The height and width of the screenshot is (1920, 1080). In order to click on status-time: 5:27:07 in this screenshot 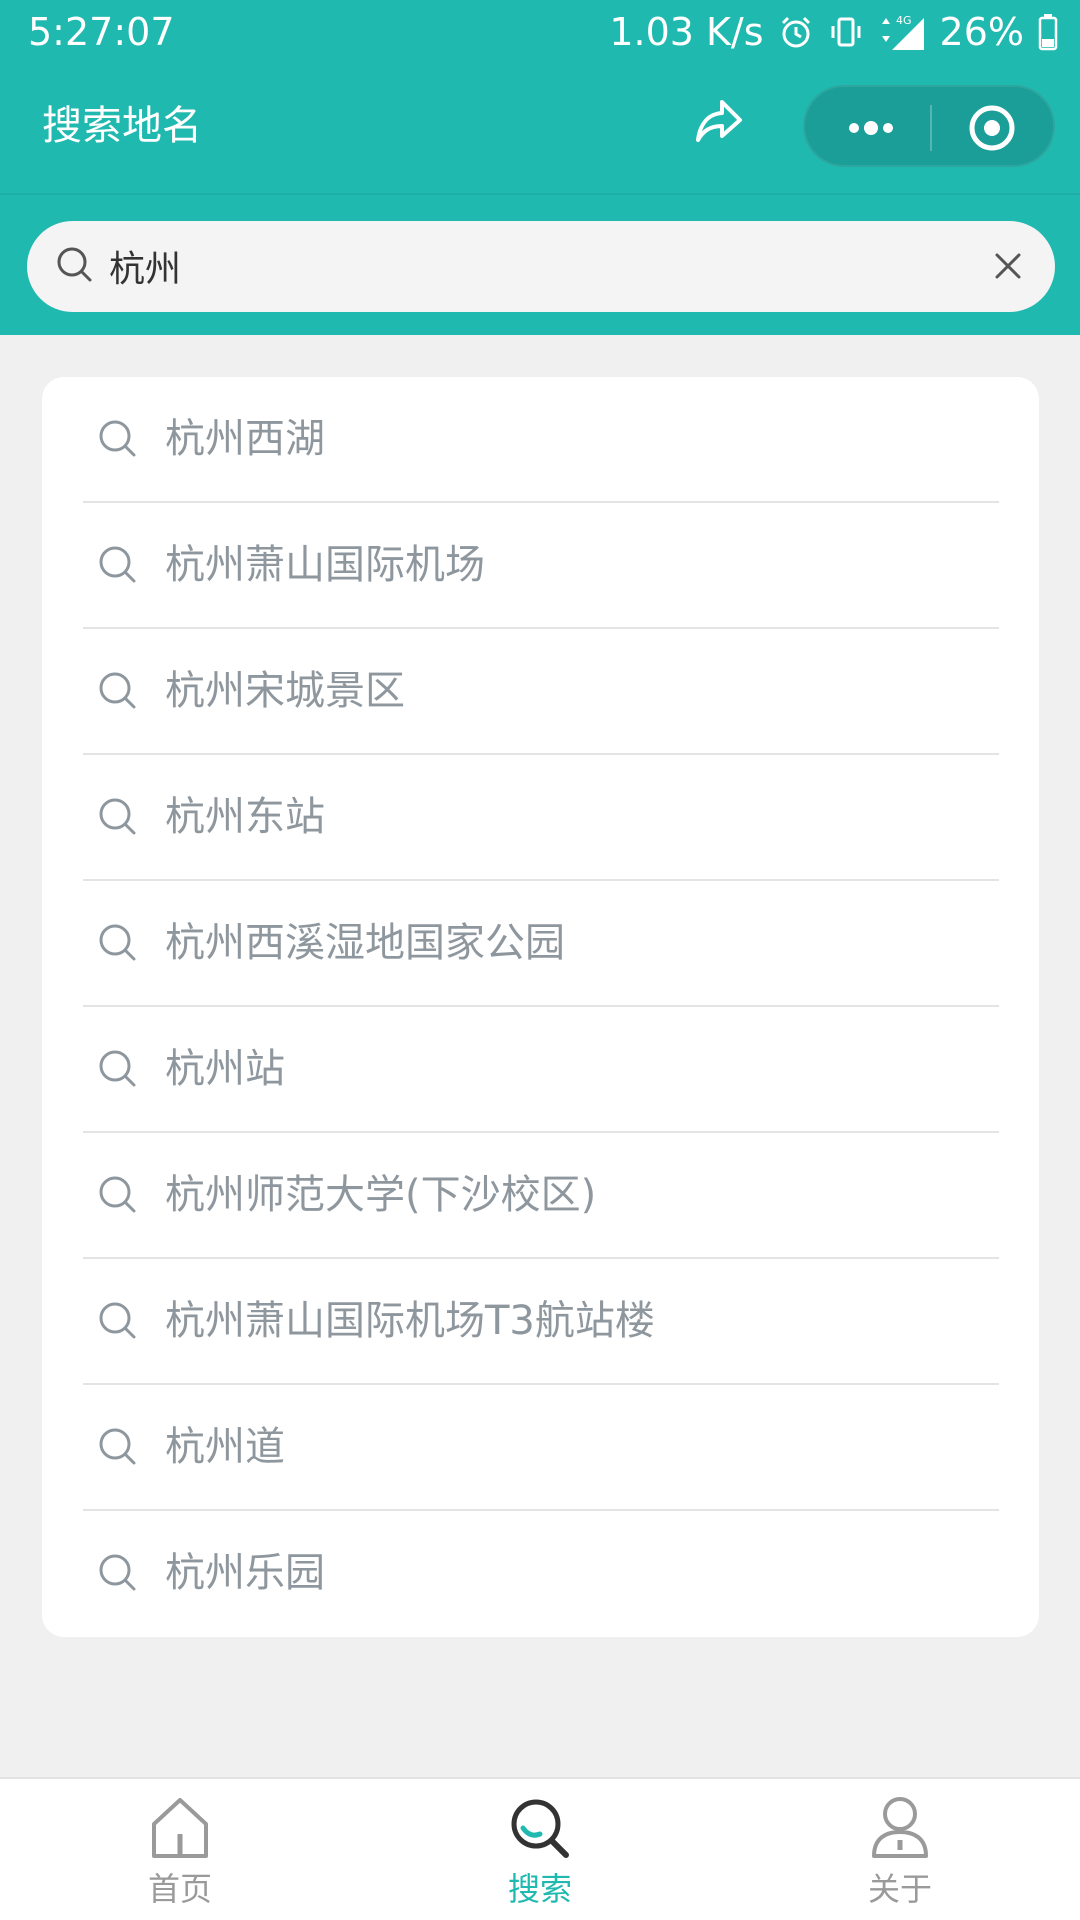, I will do `click(101, 32)`.